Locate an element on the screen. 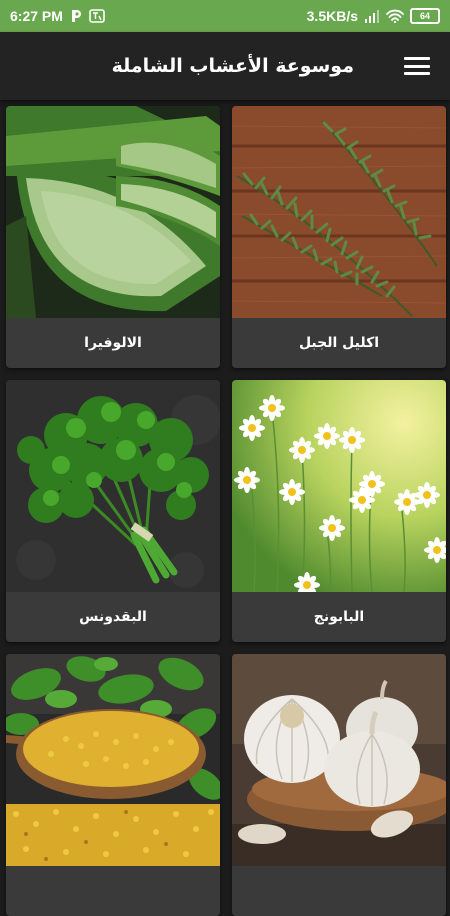 This screenshot has height=916, width=450. translate-icon is located at coordinates (97, 16).